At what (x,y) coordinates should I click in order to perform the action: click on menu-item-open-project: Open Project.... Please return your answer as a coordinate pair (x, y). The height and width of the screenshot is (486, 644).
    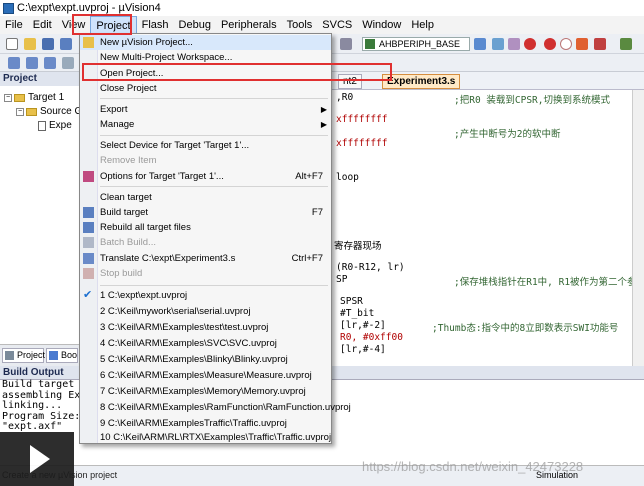
    Looking at the image, I should click on (205, 73).